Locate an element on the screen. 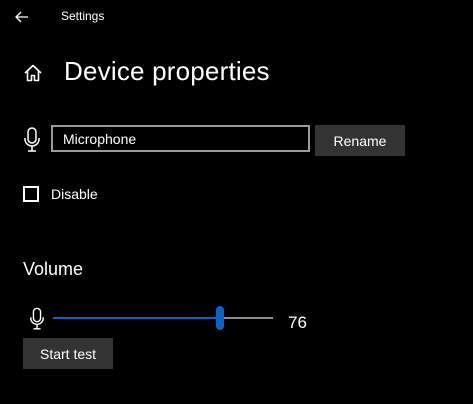 This screenshot has width=473, height=404. volume-slider is located at coordinates (163, 319).